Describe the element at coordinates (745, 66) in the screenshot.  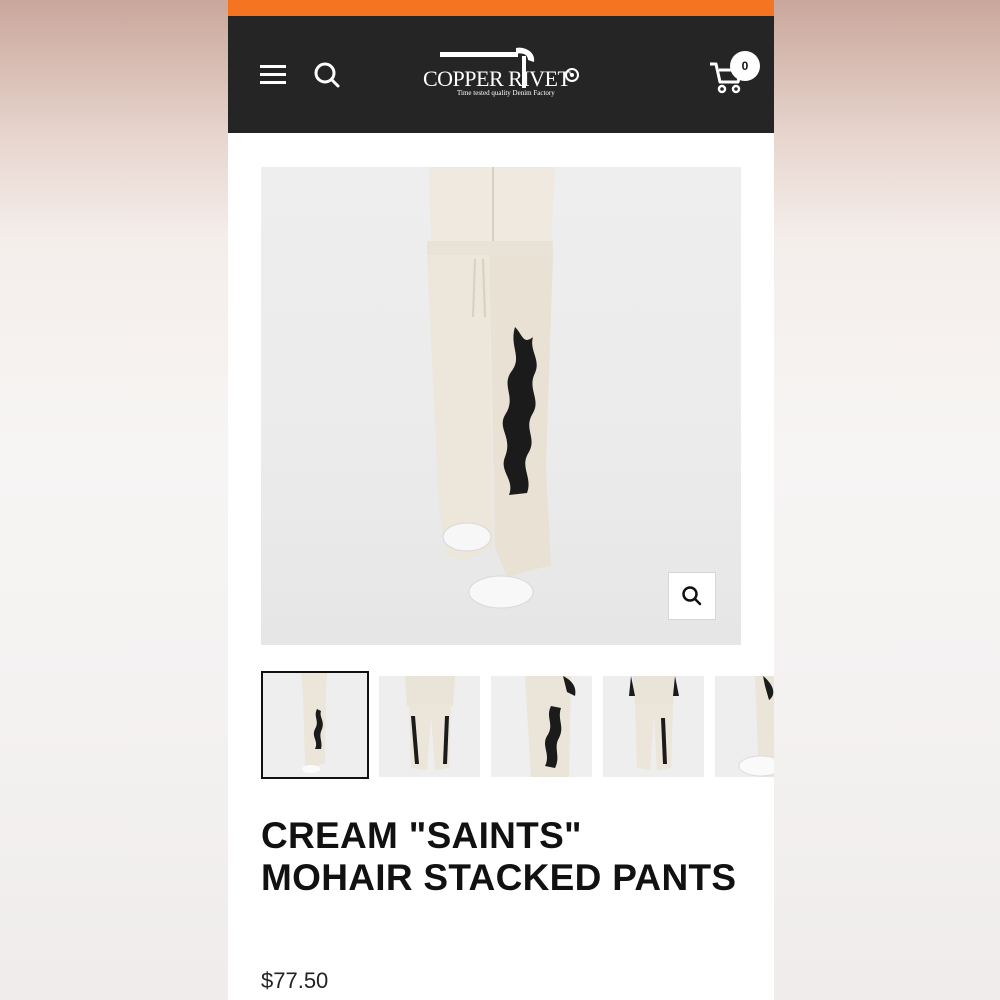
I see `cart-count-badge: 0` at that location.